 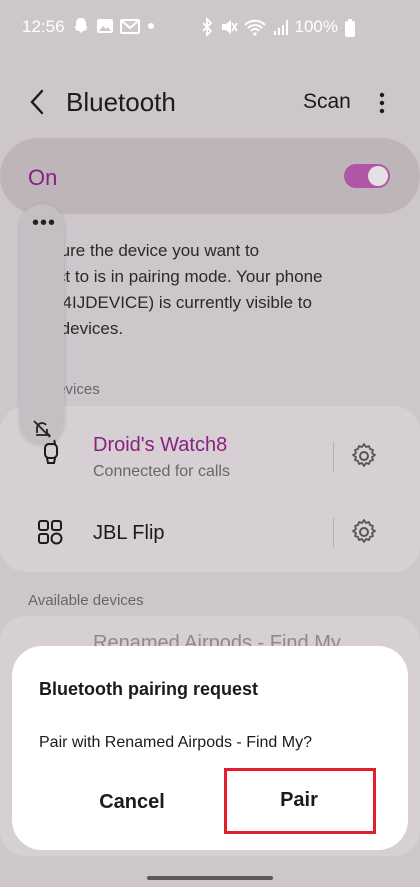 I want to click on speaker-grid-icon, so click(x=50, y=532).